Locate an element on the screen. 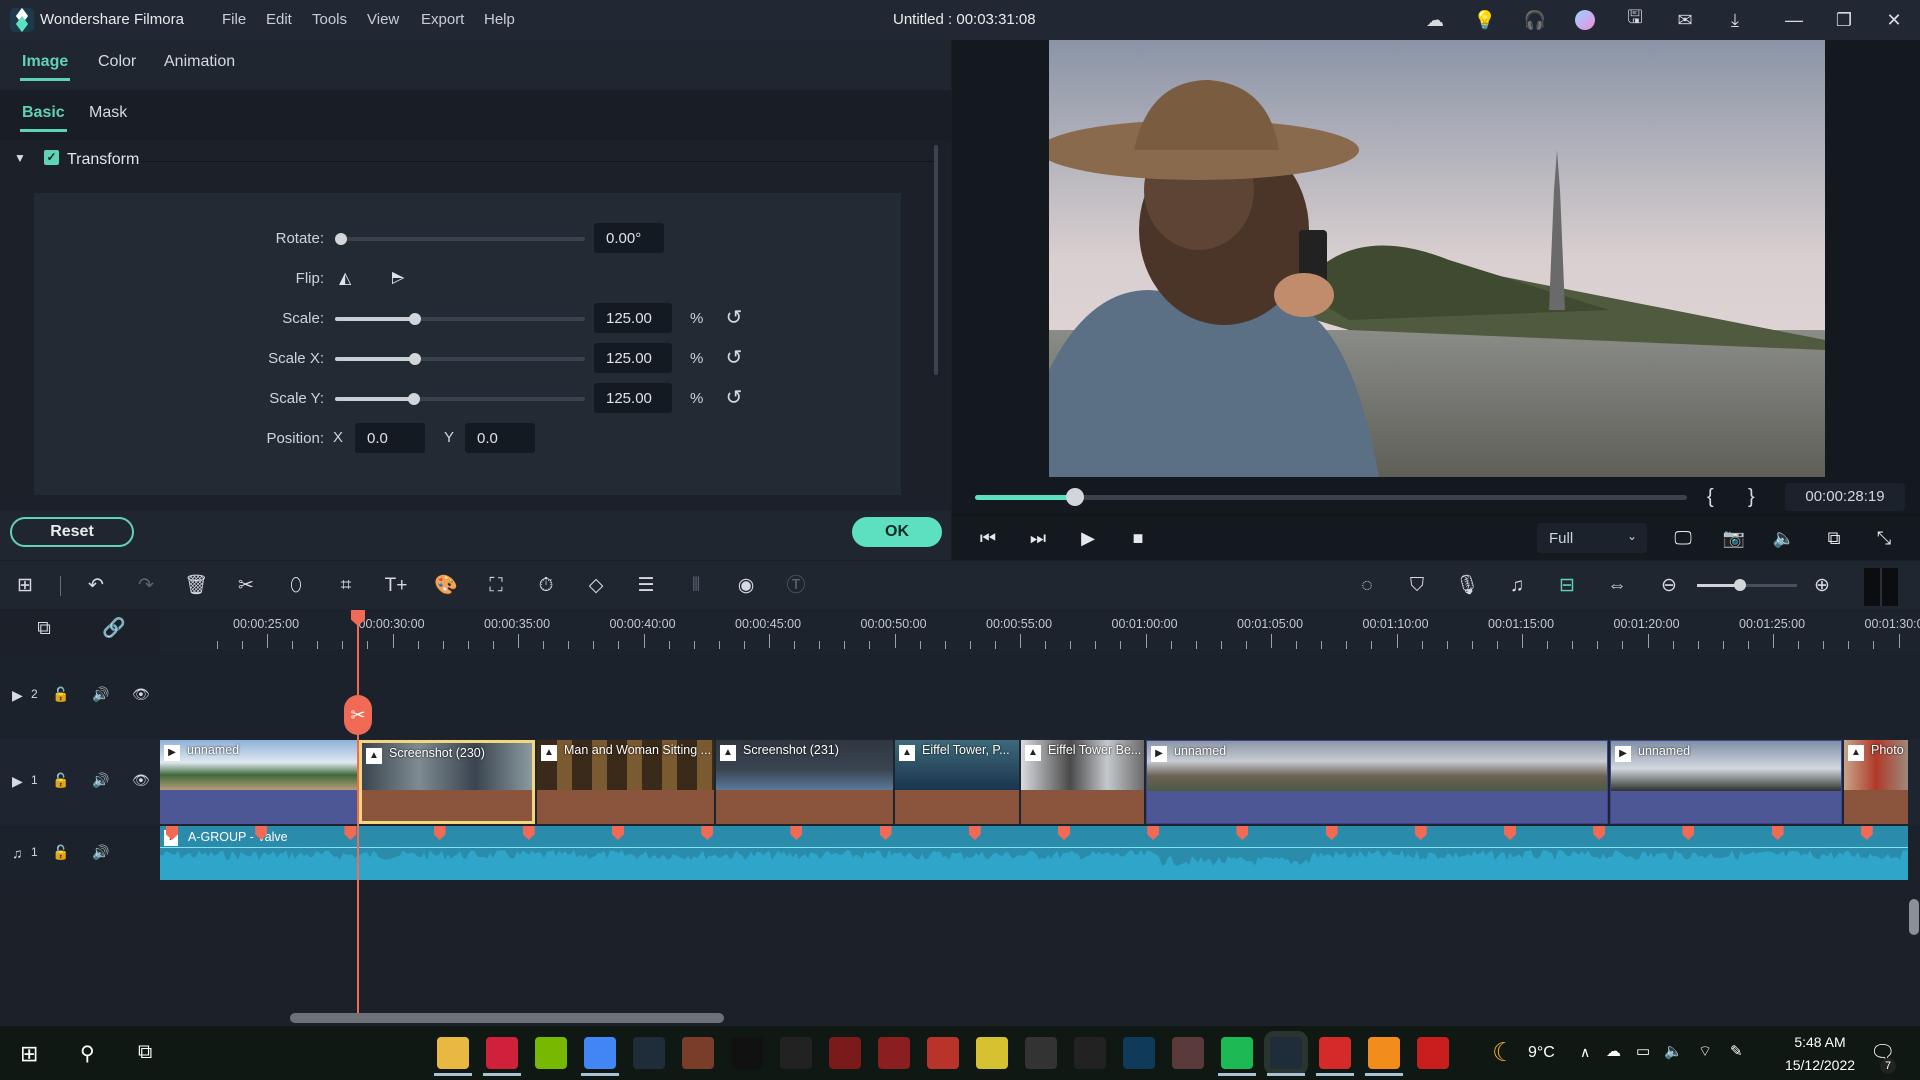 This screenshot has width=1920, height=1080. green-screen-icon: ⛶ is located at coordinates (496, 586).